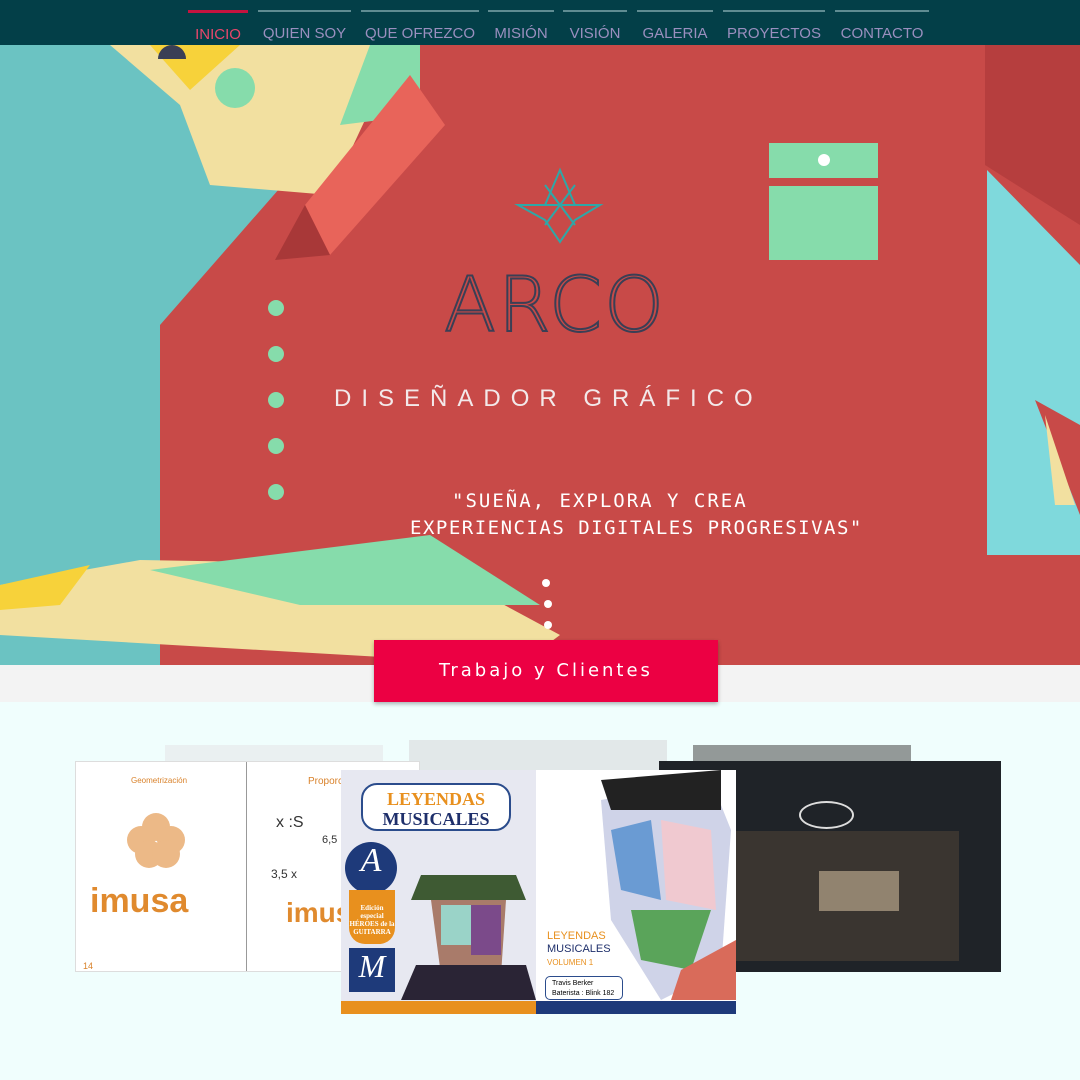 This screenshot has height=1080, width=1080. Describe the element at coordinates (284, 874) in the screenshot. I see `formula: 3,5 x` at that location.